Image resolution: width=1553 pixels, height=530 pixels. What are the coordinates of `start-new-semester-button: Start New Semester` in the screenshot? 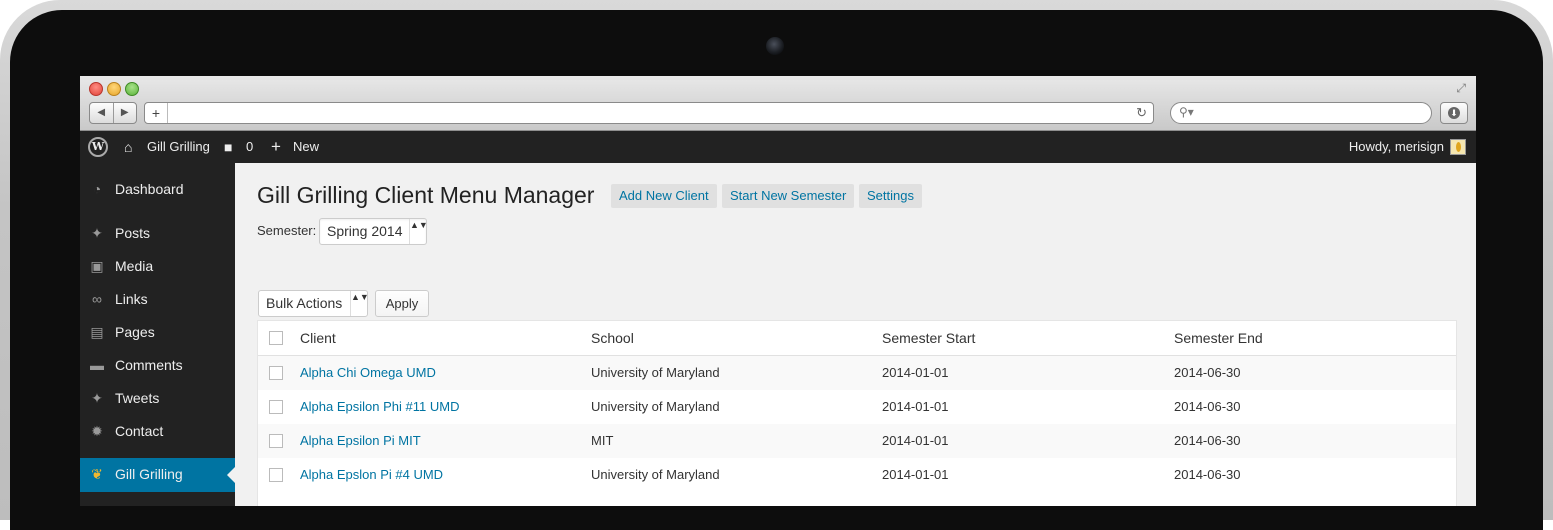 It's located at (788, 196).